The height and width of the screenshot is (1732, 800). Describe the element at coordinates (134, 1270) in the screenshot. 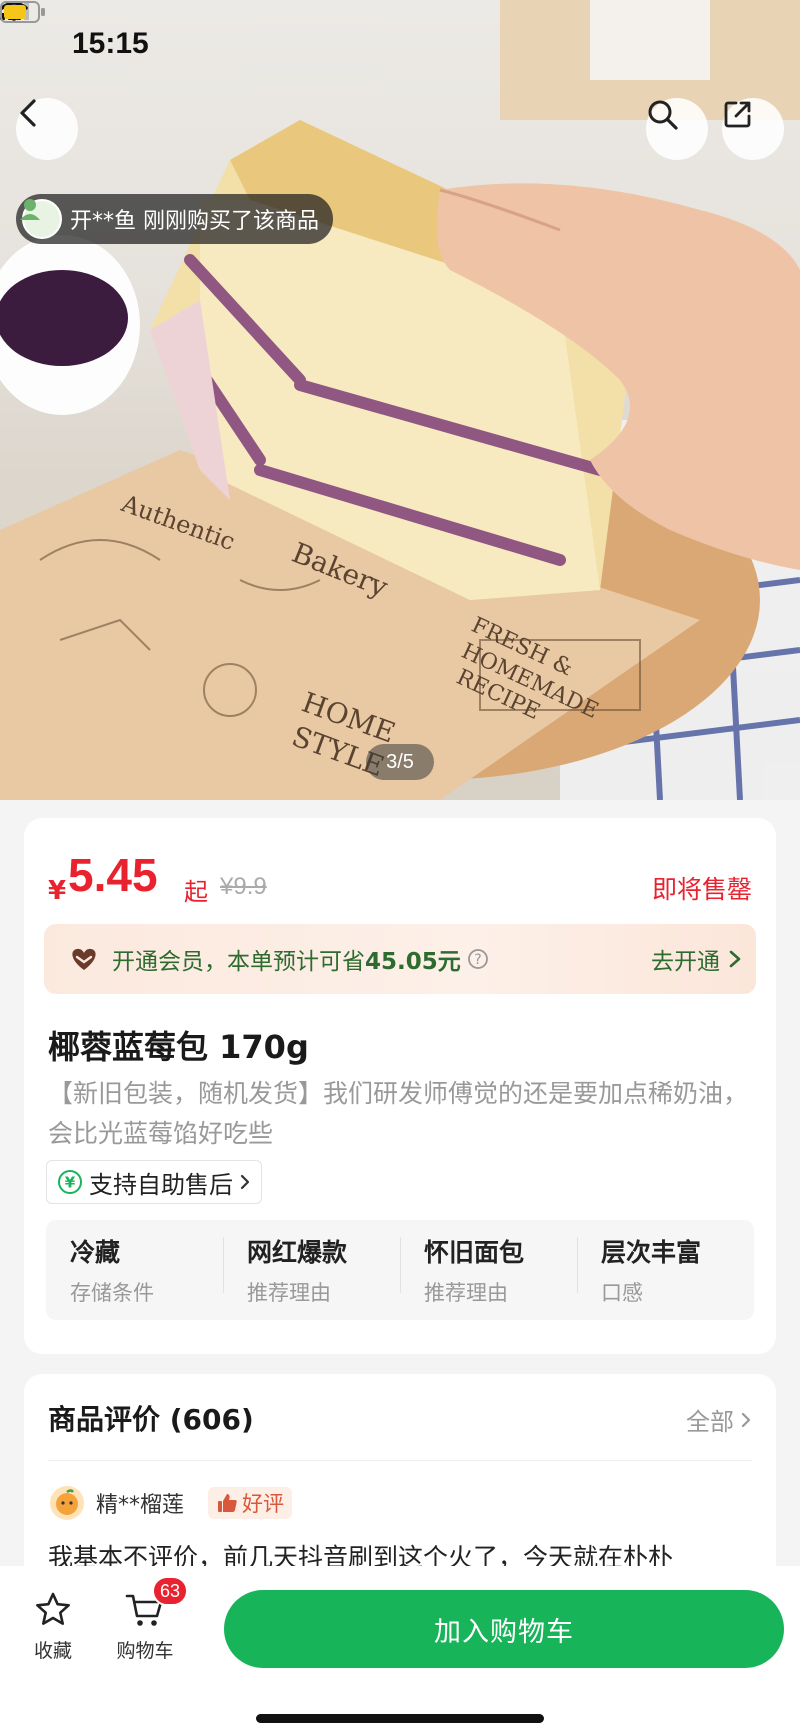

I see `attribute-storage: 冷藏 存储条件` at that location.